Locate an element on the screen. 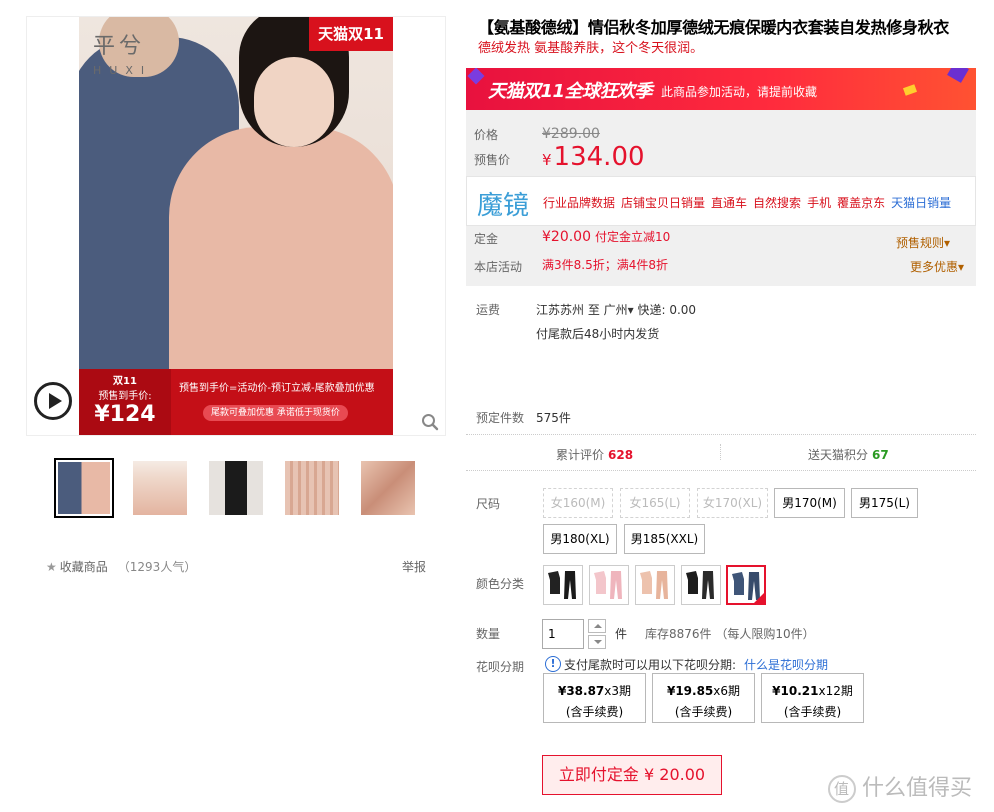  points-label: 送天猫积分 is located at coordinates (838, 455).